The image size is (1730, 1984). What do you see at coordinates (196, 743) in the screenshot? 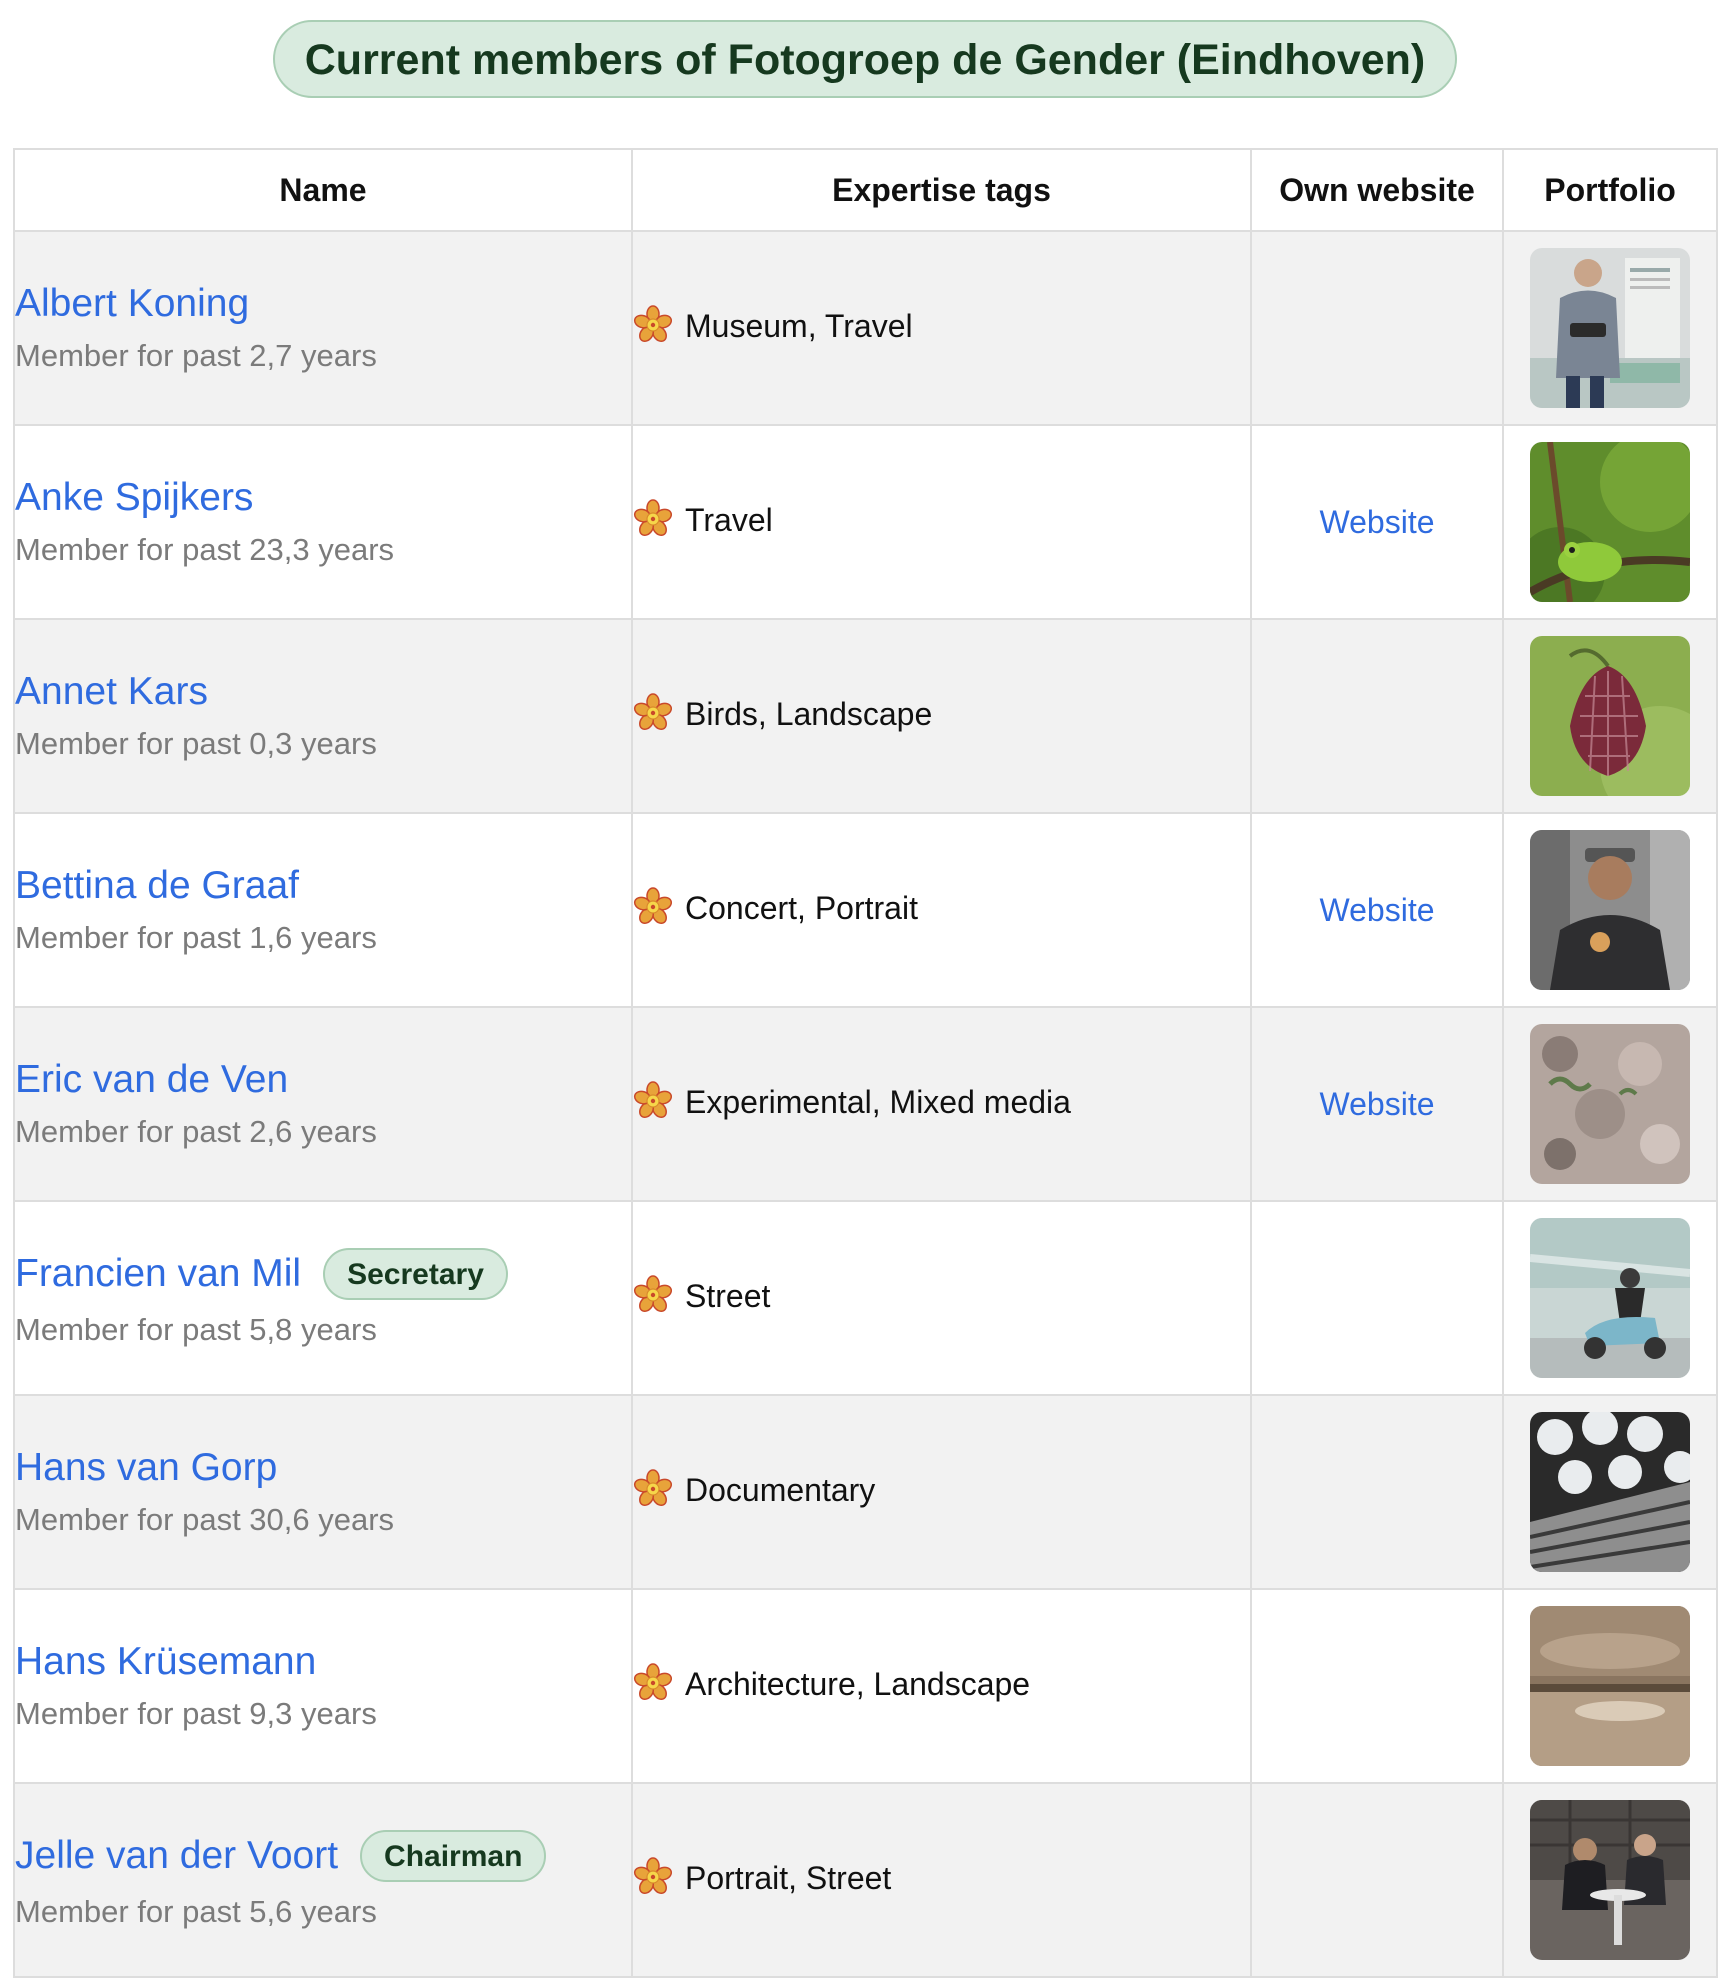
I see `member-since: Member for past 0,3 years` at bounding box center [196, 743].